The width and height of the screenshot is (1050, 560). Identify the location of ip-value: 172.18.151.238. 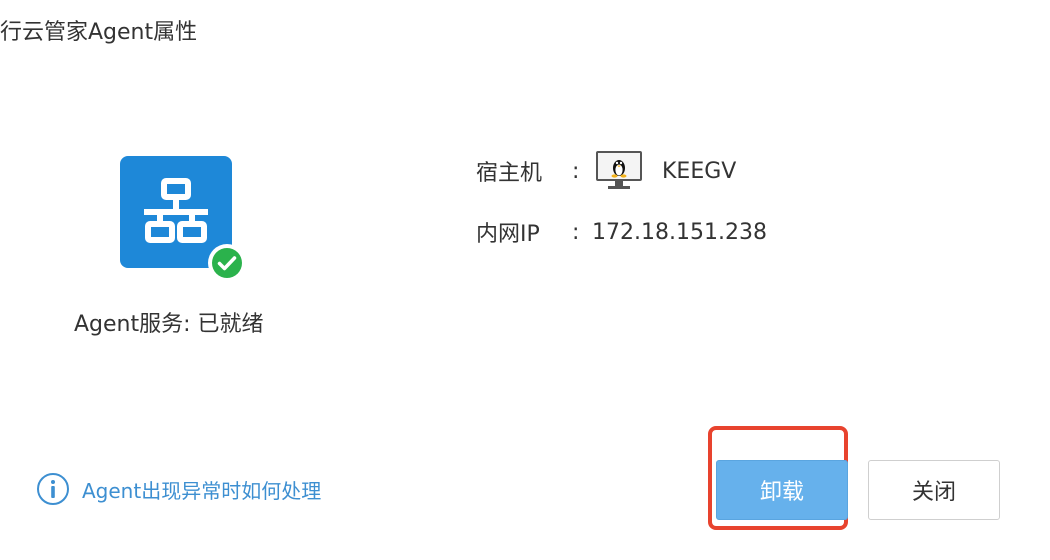
(679, 232).